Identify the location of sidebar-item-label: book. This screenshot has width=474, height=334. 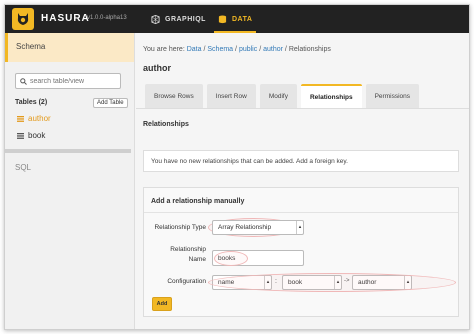
(37, 135).